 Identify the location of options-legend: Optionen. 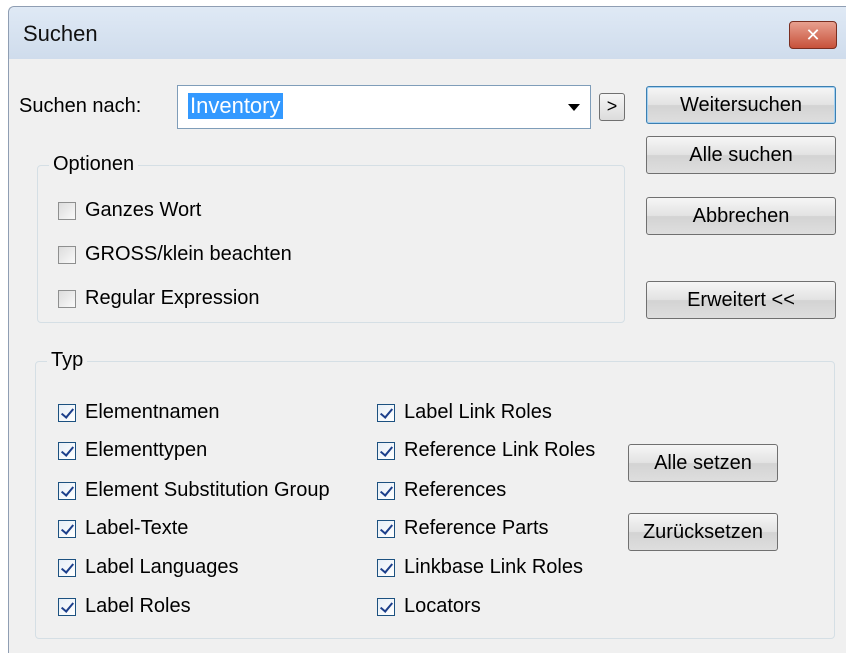
(94, 164).